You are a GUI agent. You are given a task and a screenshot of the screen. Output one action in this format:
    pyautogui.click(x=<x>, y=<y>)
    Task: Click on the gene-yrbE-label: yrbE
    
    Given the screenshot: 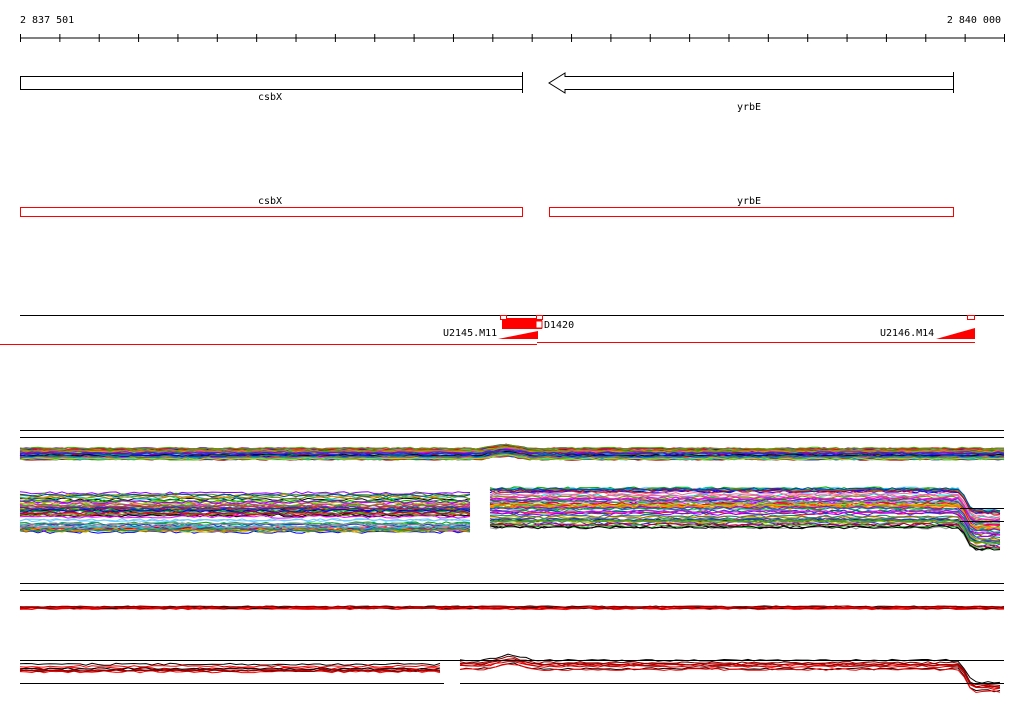 What is the action you would take?
    pyautogui.click(x=749, y=107)
    